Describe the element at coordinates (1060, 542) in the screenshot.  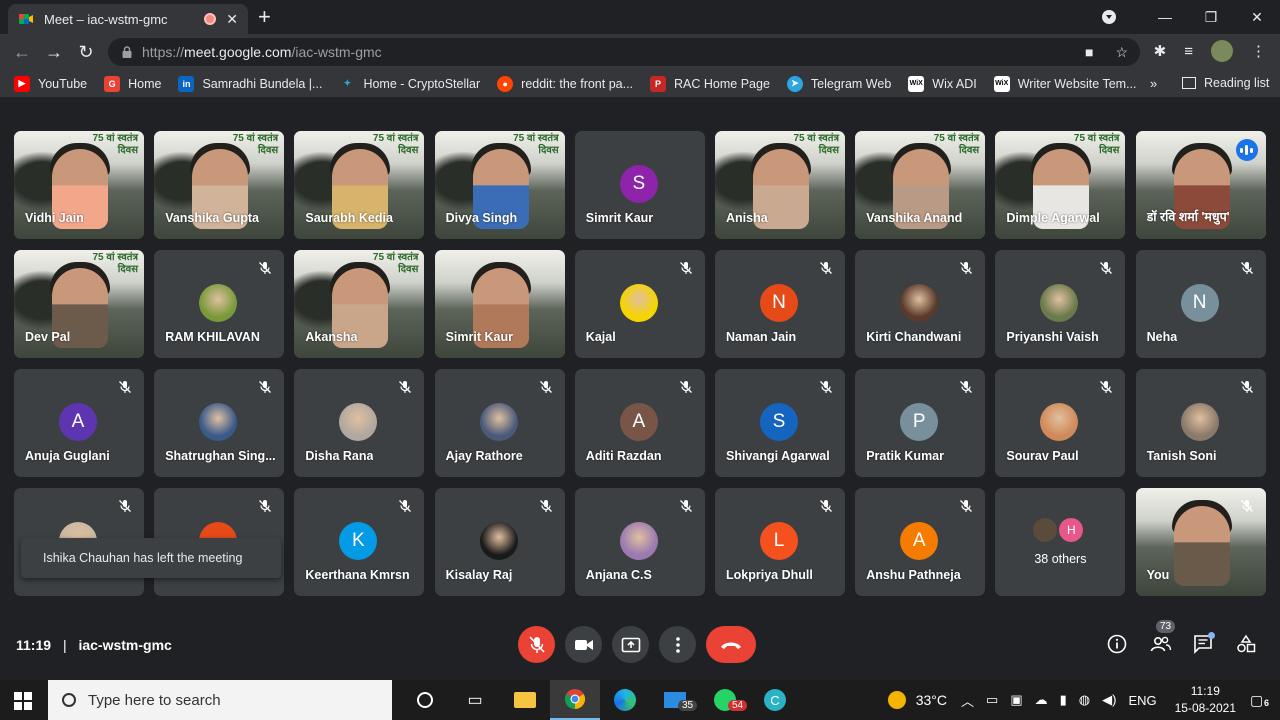
I see `participant-tile: H 38 others` at that location.